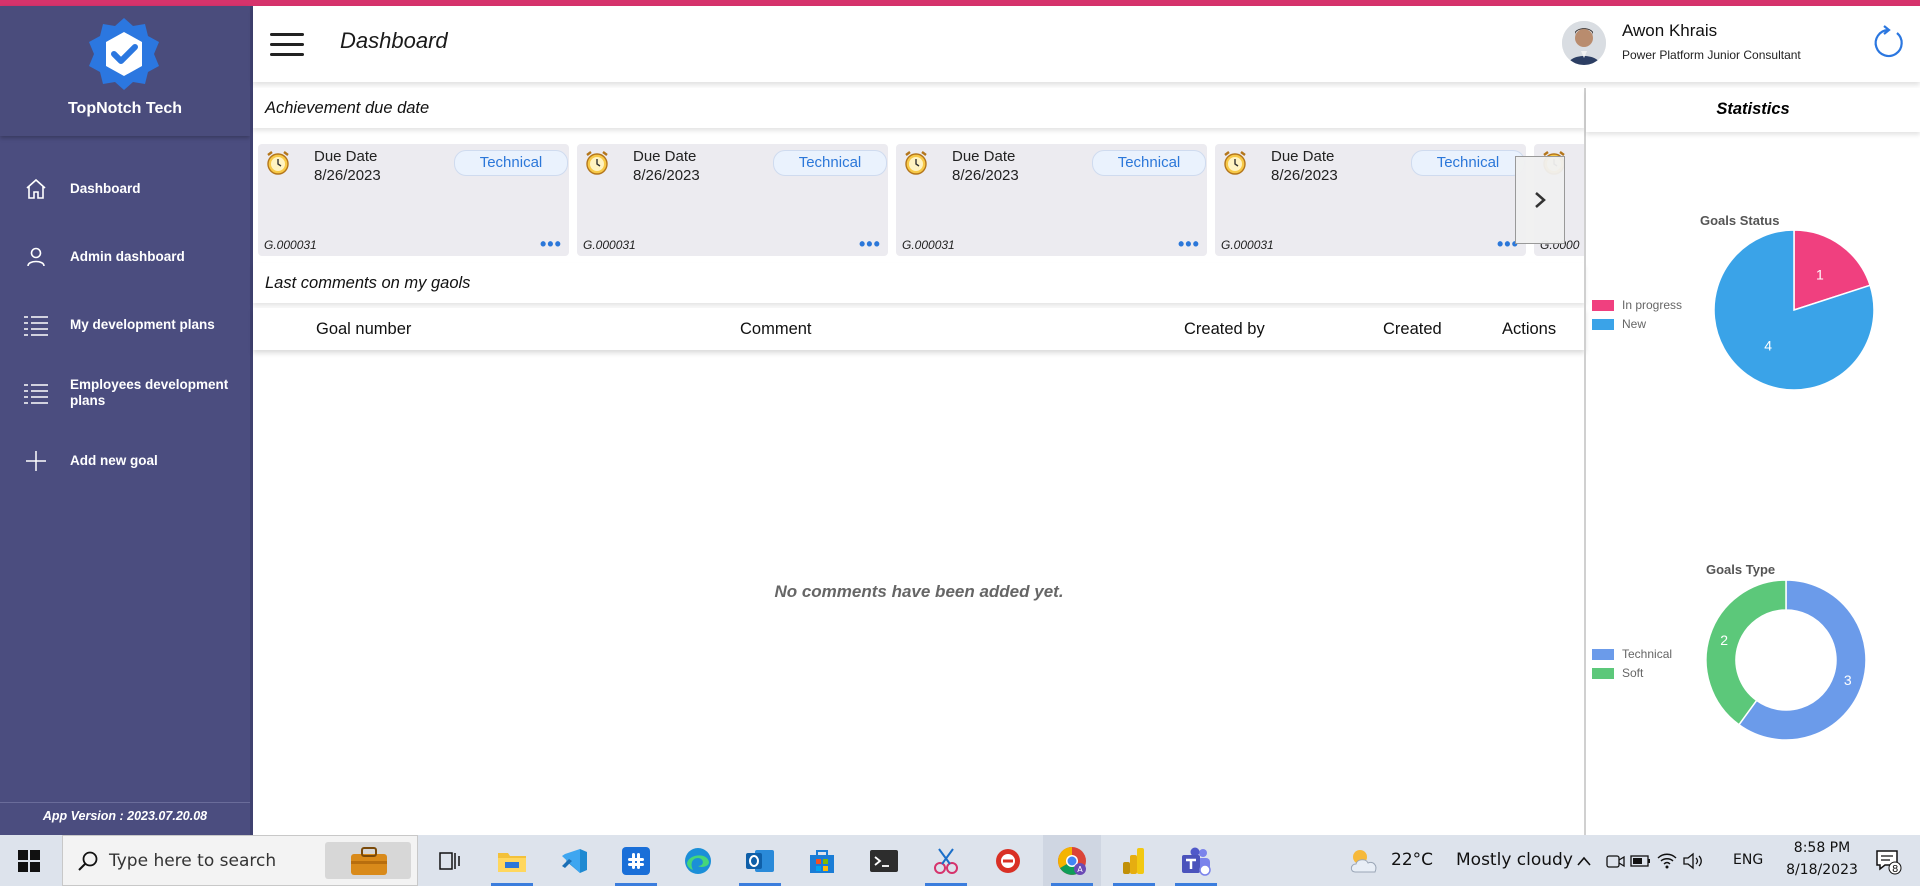 The height and width of the screenshot is (886, 1920). I want to click on app-name: TopNotch Tech, so click(125, 108).